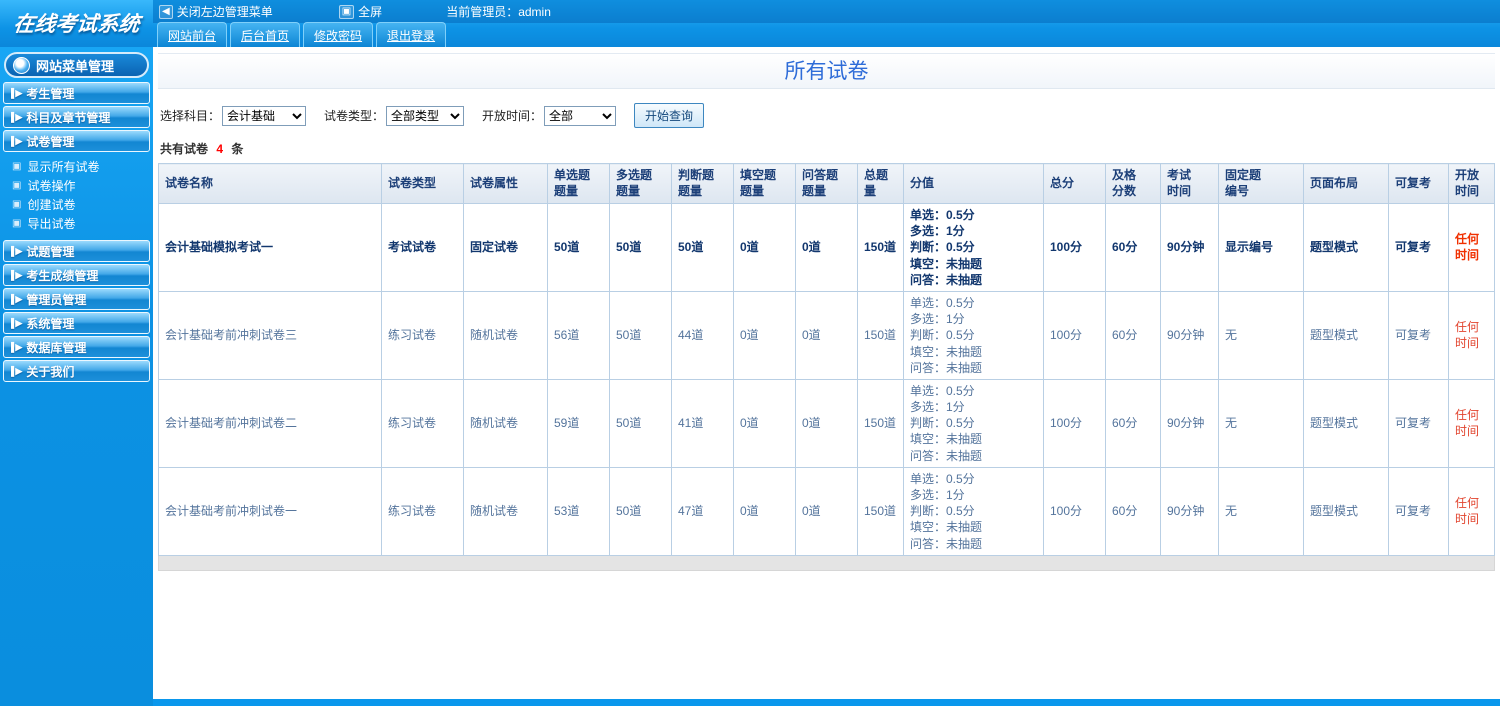  I want to click on table-cell: 随机试卷, so click(505, 511).